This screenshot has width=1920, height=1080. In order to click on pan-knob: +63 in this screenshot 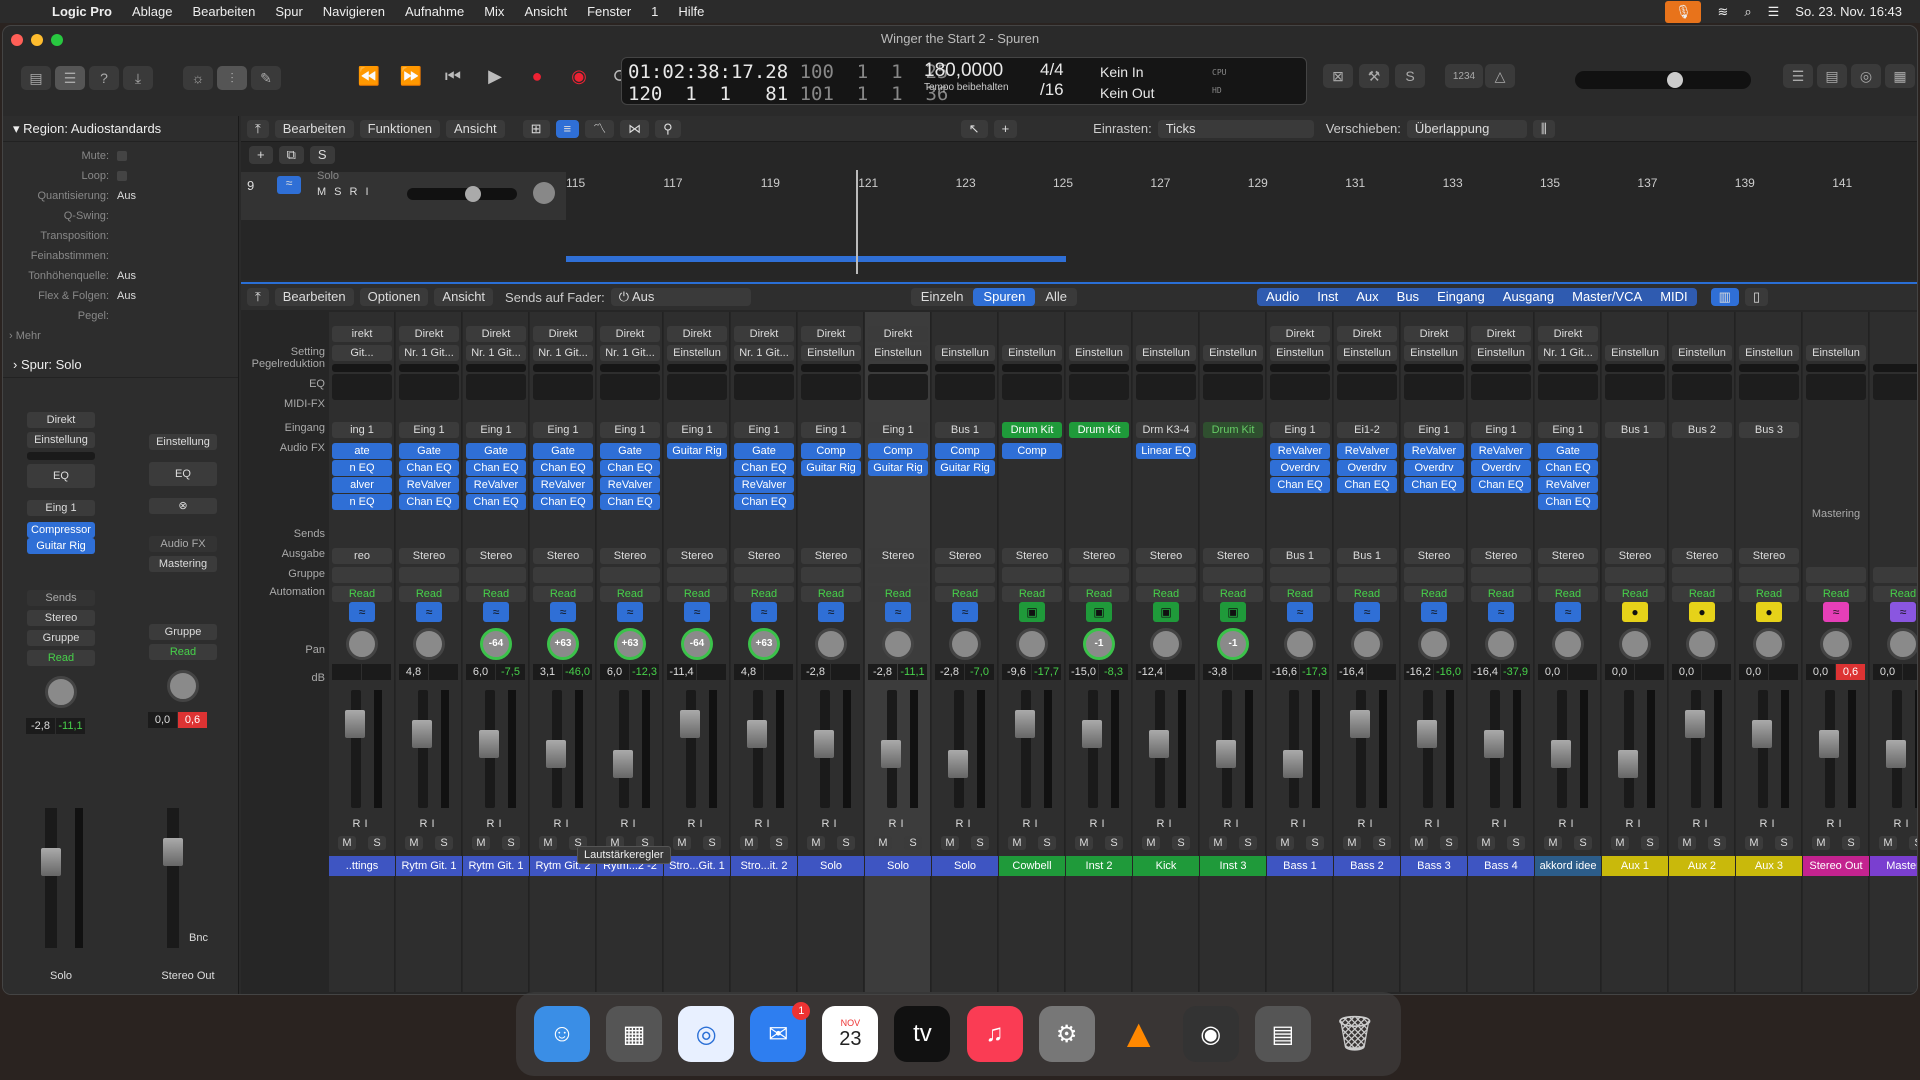, I will do `click(563, 644)`.